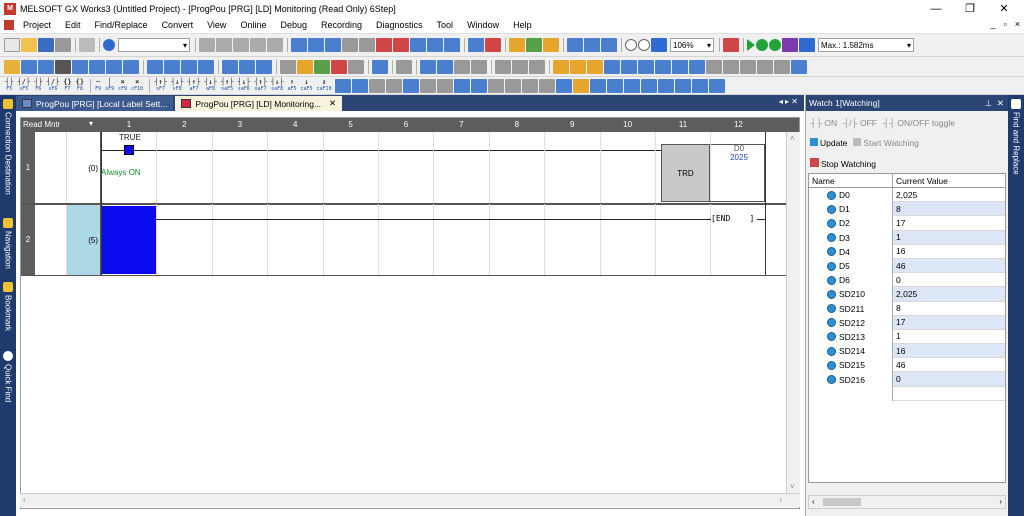  What do you see at coordinates (731, 66) in the screenshot?
I see `tool11-icon` at bounding box center [731, 66].